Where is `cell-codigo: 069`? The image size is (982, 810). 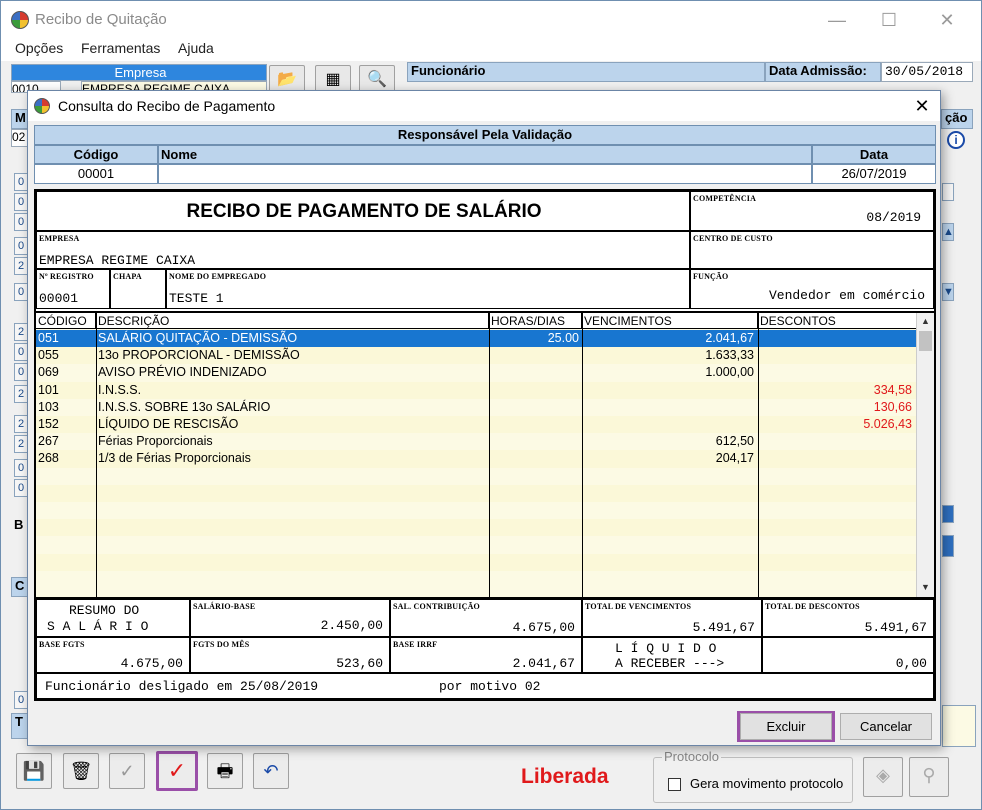
cell-codigo: 069 is located at coordinates (48, 372).